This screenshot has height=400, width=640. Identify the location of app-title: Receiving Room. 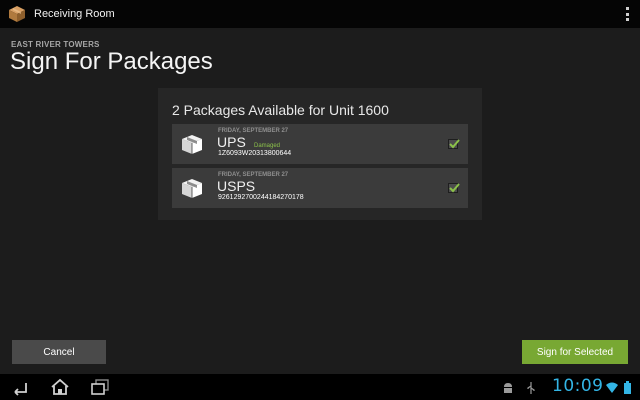
(74, 14).